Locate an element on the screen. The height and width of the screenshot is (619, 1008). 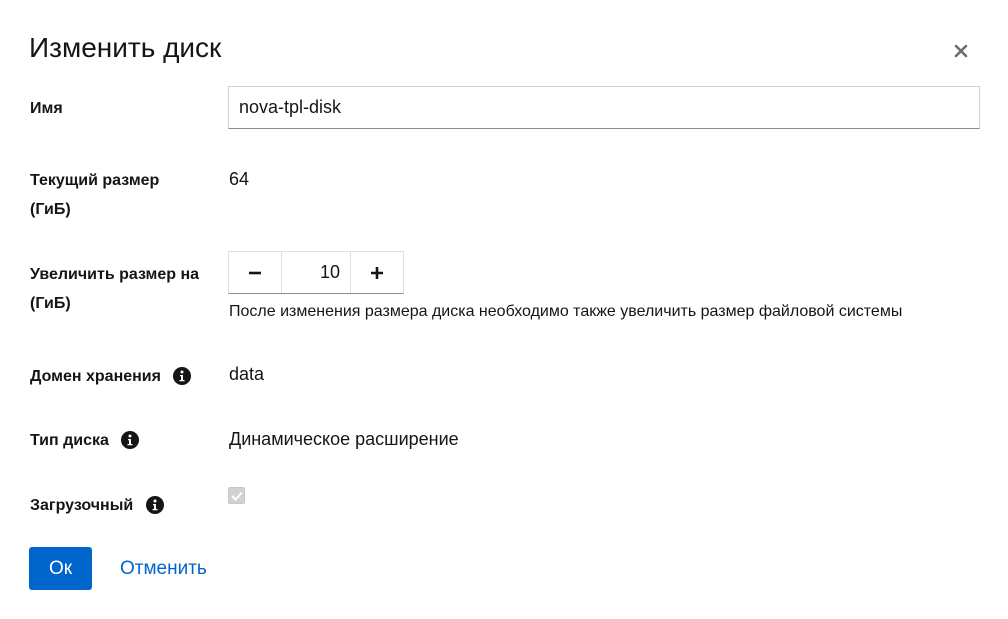
cancel-button: Отменить is located at coordinates (163, 569).